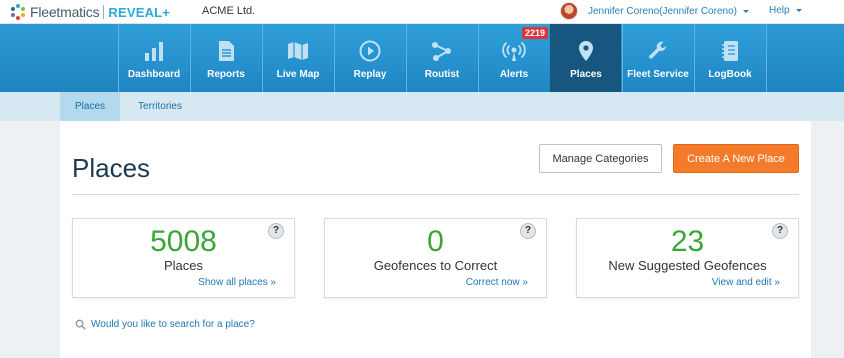  Describe the element at coordinates (298, 51) in the screenshot. I see `map-icon` at that location.